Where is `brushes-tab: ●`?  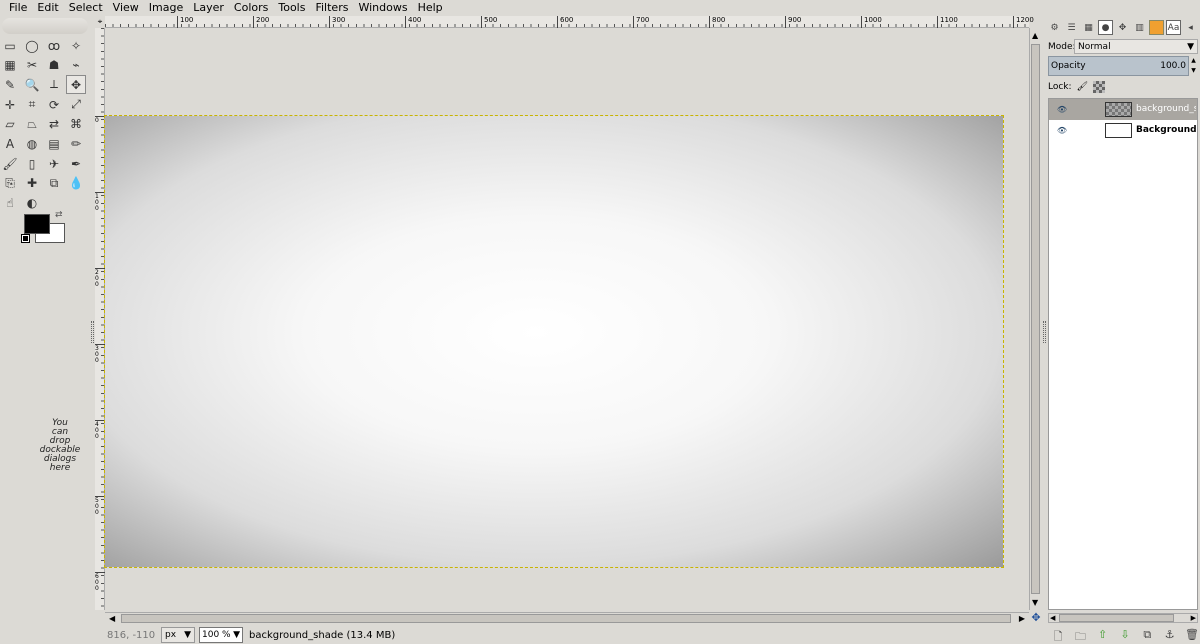
brushes-tab: ● is located at coordinates (1105, 27).